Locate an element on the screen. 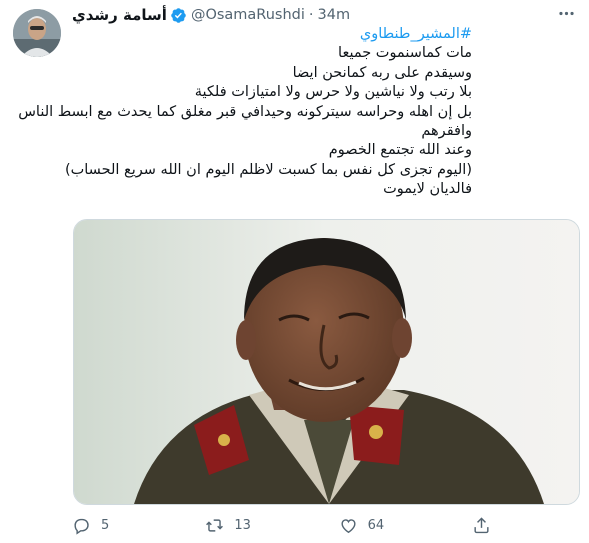 This screenshot has width=589, height=543. tweet-line: وافقرهم is located at coordinates (446, 131).